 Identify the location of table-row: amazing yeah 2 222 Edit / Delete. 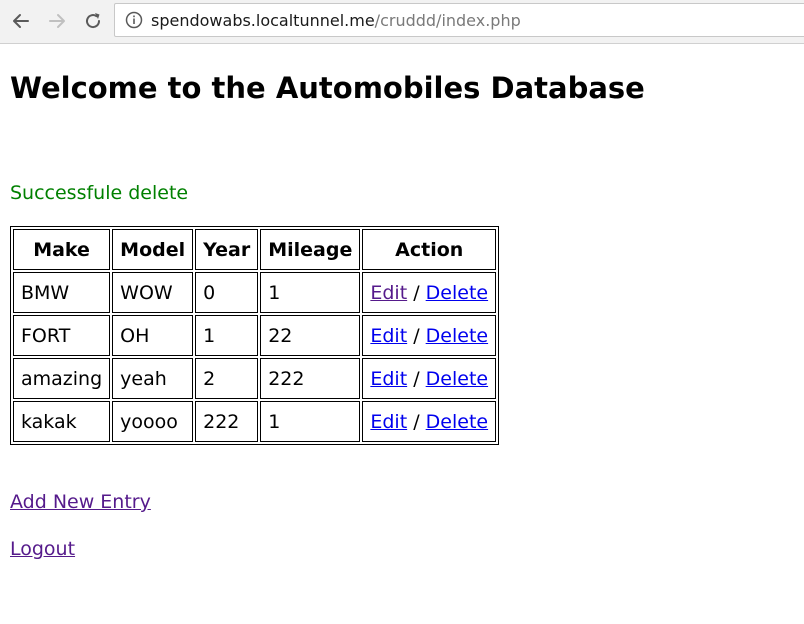
(255, 378).